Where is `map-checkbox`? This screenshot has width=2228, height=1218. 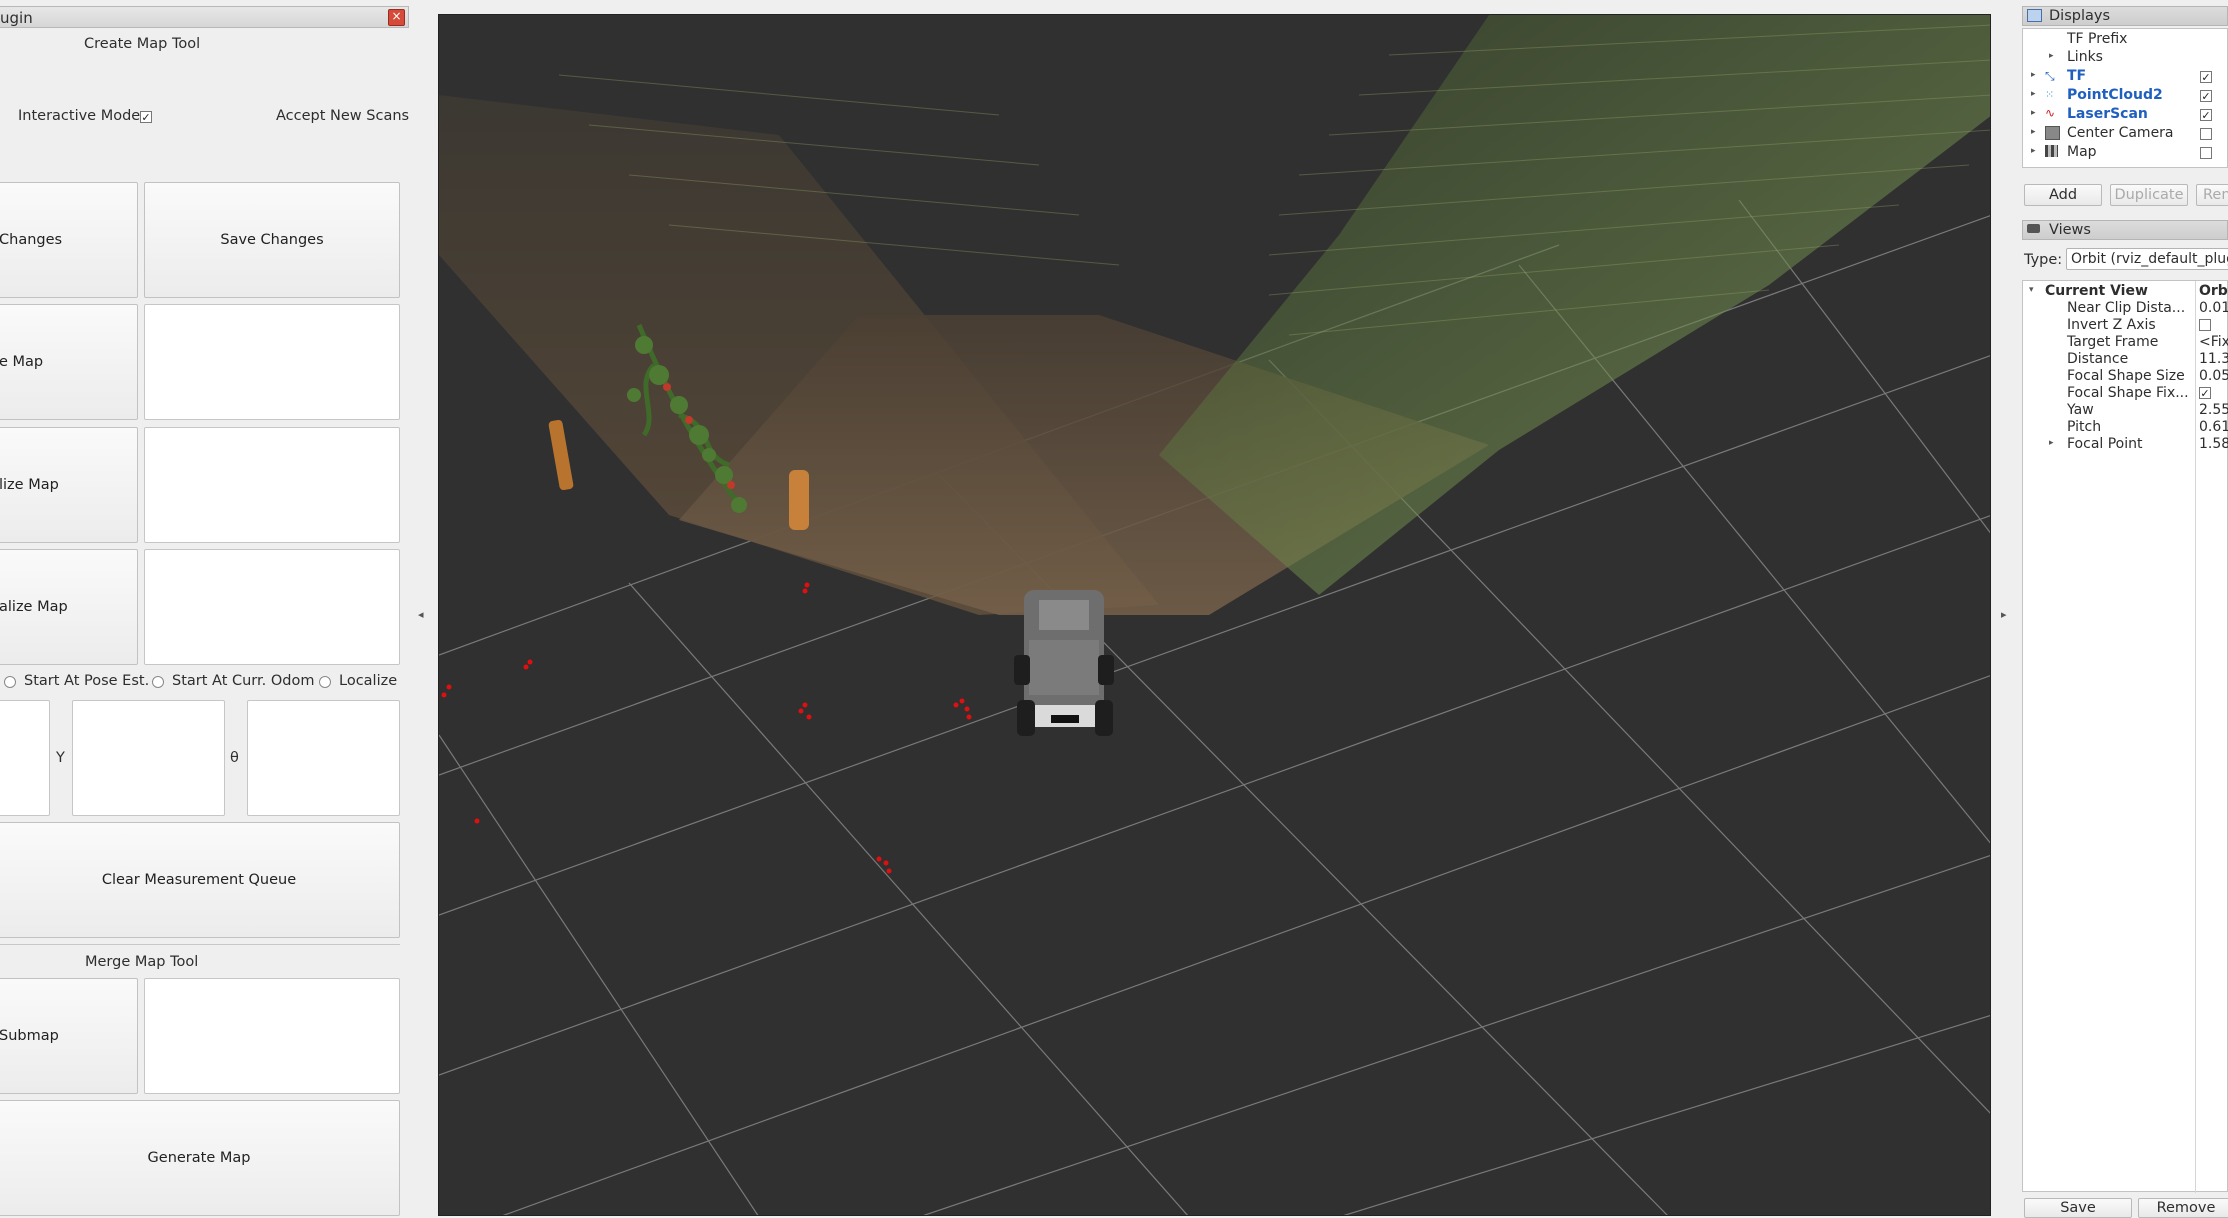
map-checkbox is located at coordinates (2206, 153).